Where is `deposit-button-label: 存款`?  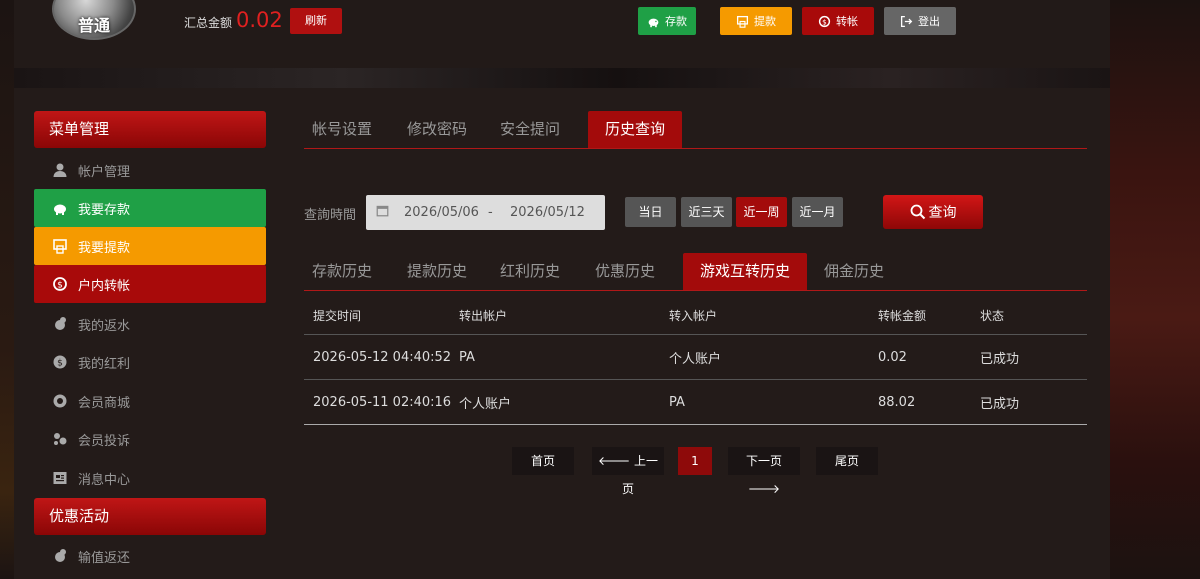 deposit-button-label: 存款 is located at coordinates (676, 21).